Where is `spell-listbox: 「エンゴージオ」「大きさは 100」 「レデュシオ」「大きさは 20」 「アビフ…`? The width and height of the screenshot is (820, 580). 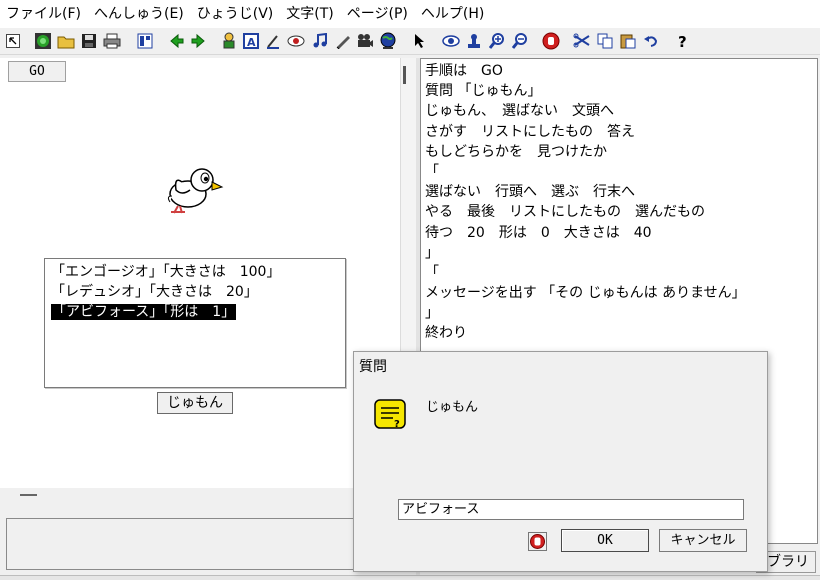
spell-listbox: 「エンゴージオ」「大きさは 100」 「レデュシオ」「大きさは 20」 「アビフ… is located at coordinates (195, 323).